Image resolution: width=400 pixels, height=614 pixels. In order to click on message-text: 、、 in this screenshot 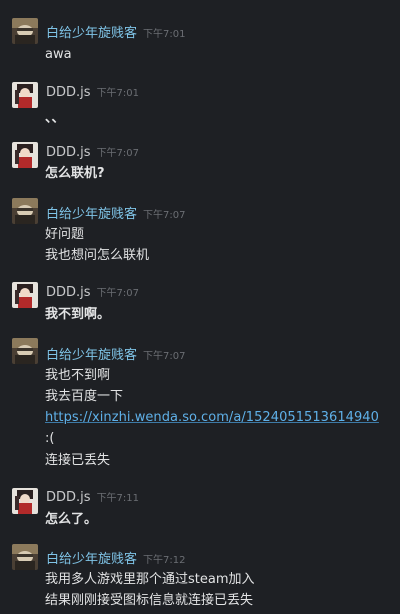, I will do `click(55, 118)`.